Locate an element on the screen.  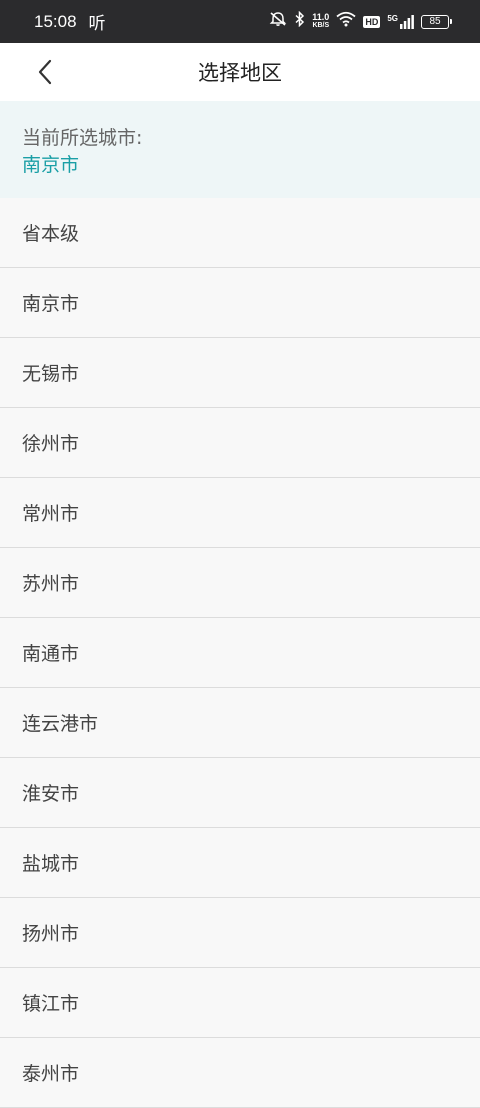
battery-tip is located at coordinates (451, 21).